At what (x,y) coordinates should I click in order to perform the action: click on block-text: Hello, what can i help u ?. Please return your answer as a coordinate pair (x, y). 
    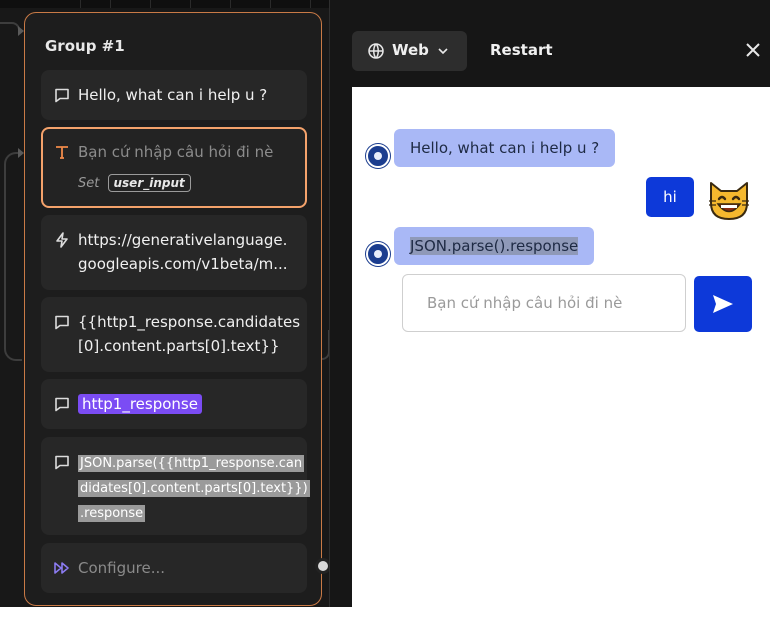
    Looking at the image, I should click on (173, 95).